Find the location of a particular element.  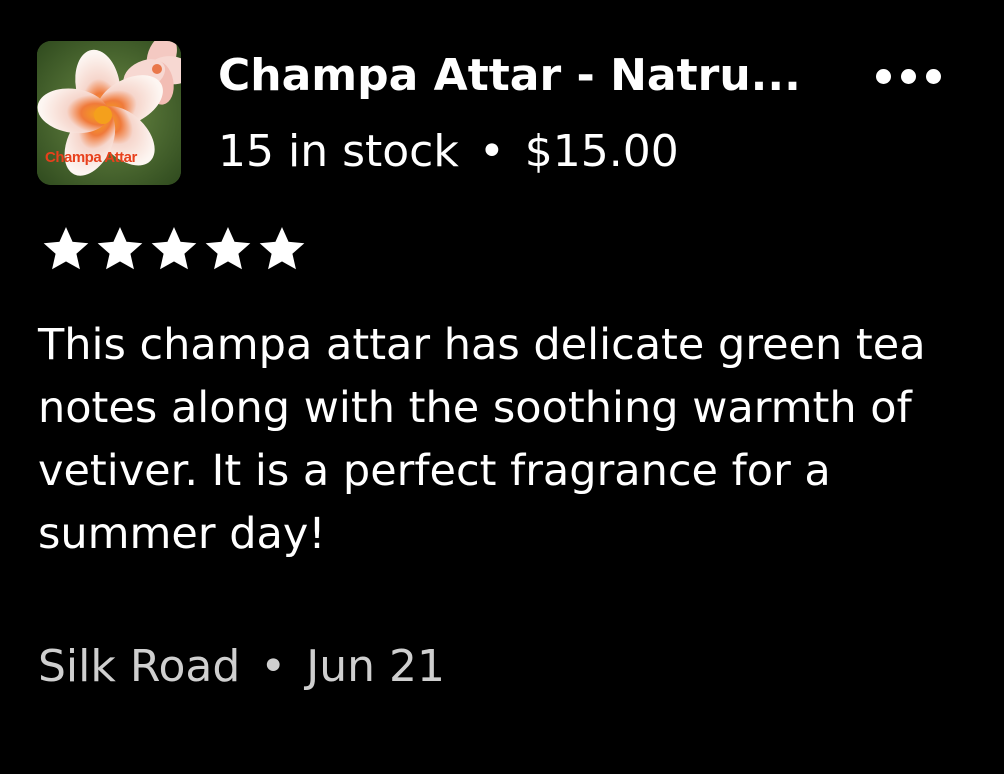

review-author: Silk Road is located at coordinates (139, 666).